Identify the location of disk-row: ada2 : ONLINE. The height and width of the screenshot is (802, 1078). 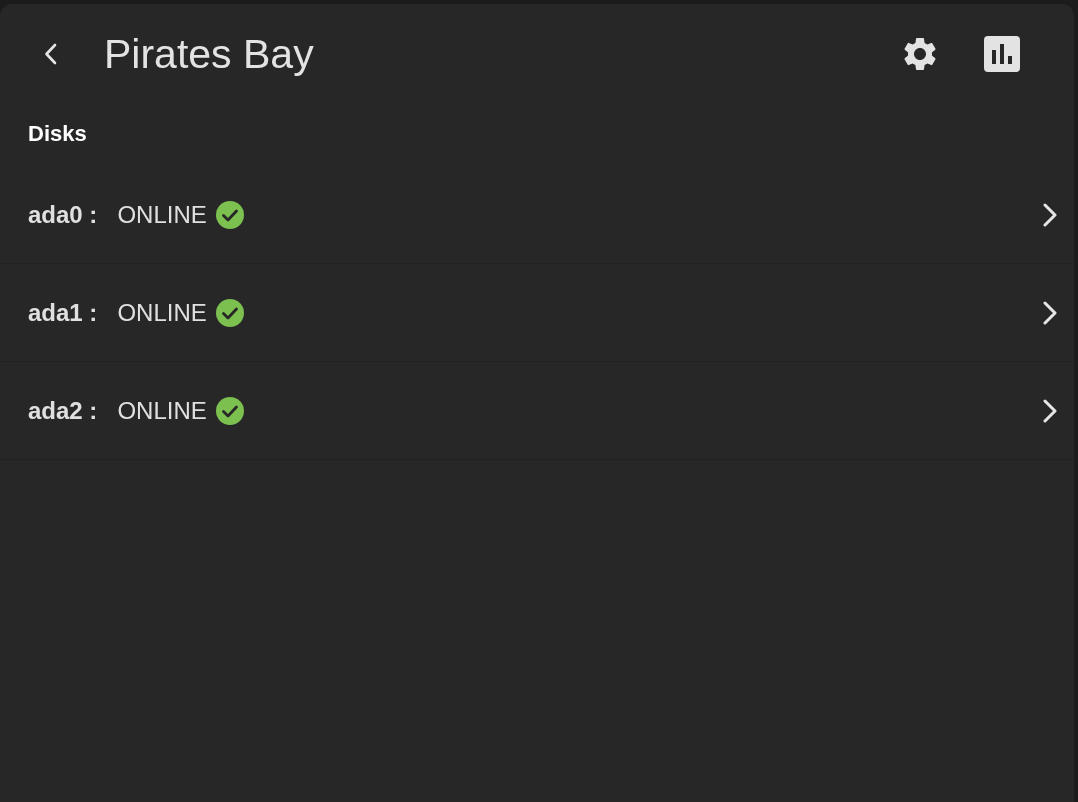
(537, 411).